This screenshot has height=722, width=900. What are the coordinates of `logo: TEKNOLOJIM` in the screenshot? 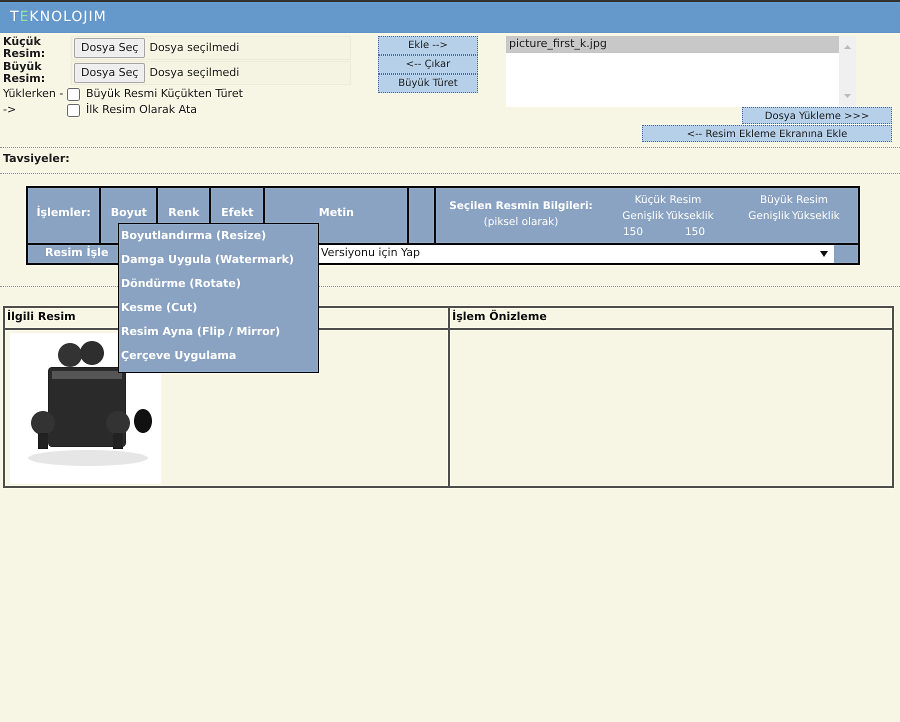 It's located at (58, 17).